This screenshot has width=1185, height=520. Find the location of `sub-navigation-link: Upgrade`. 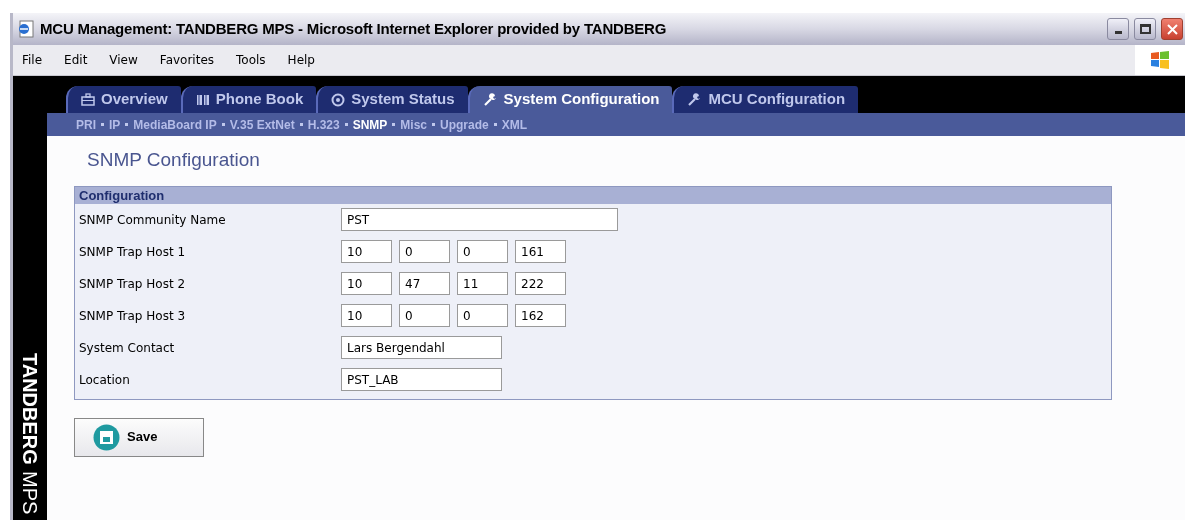

sub-navigation-link: Upgrade is located at coordinates (464, 124).